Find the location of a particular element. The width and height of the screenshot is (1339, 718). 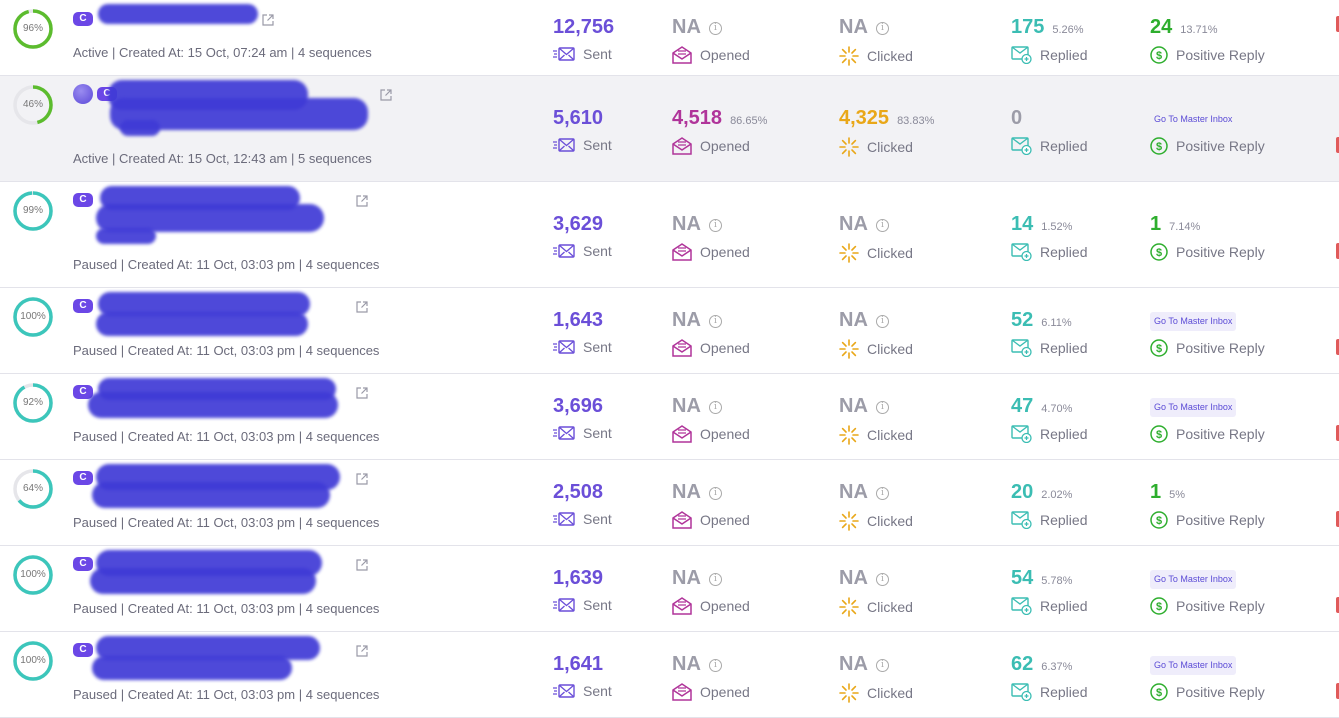

sent-count: 12,756 is located at coordinates (584, 27).